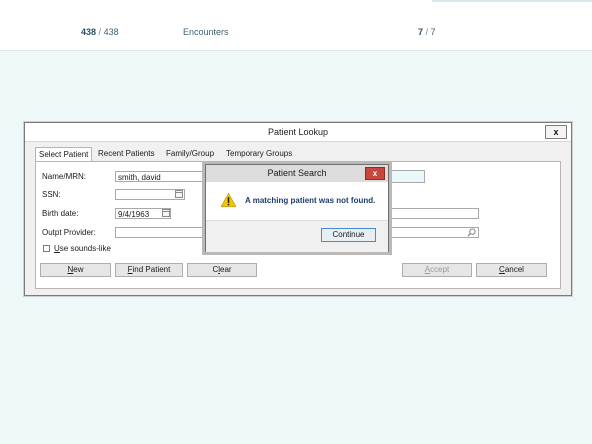 This screenshot has height=444, width=592. What do you see at coordinates (100, 32) in the screenshot?
I see `record-counter: 438 / 438` at bounding box center [100, 32].